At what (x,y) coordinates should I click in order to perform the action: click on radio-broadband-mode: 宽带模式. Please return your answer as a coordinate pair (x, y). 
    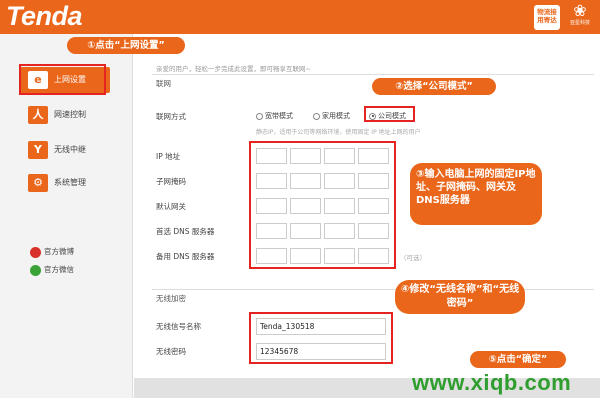
    Looking at the image, I should click on (274, 116).